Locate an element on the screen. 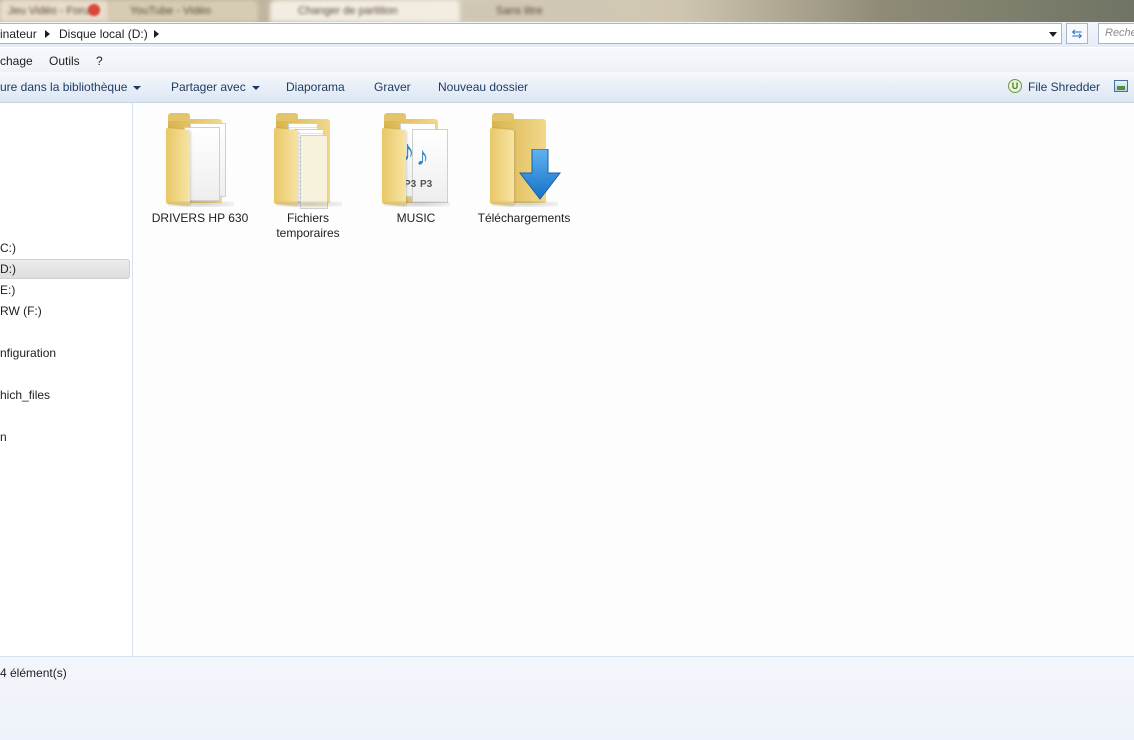 Image resolution: width=1134 pixels, height=740 pixels. slideshow-button: Diaporama is located at coordinates (315, 87).